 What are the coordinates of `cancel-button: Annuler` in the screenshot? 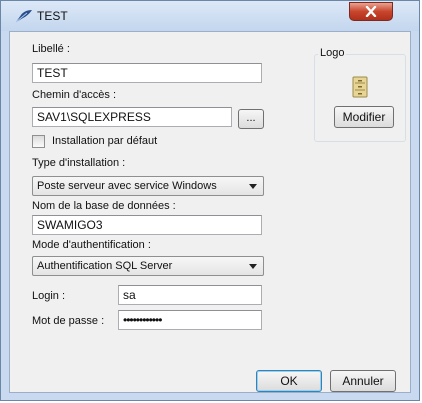 It's located at (363, 381).